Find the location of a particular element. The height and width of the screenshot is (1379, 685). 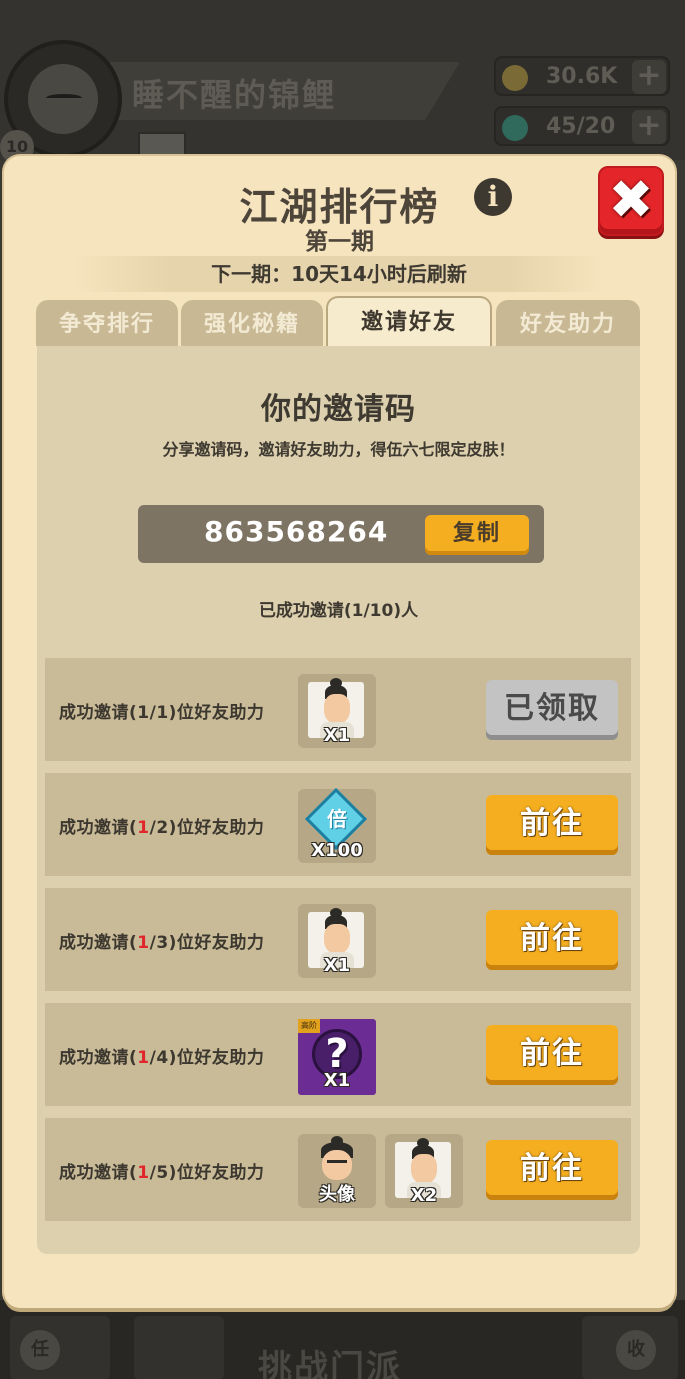

reward-row-label: 成功邀请(1/4)位好友助力 is located at coordinates (161, 1055).